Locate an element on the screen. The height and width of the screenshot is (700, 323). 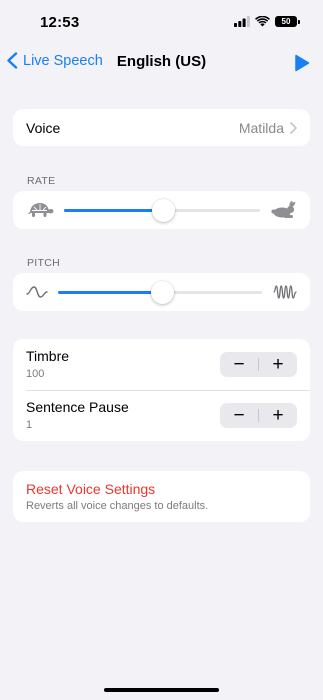
timbre-label: Timbre is located at coordinates (48, 356).